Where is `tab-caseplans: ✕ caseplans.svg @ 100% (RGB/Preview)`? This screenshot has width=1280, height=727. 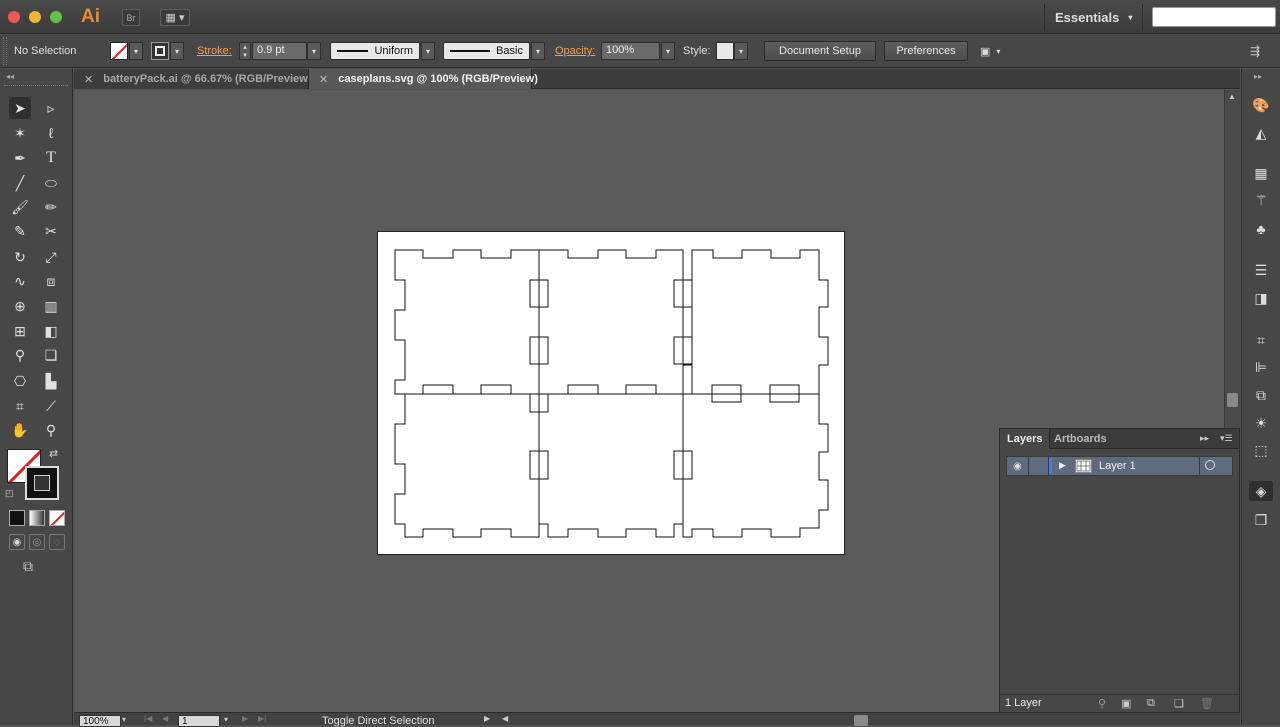 tab-caseplans: ✕ caseplans.svg @ 100% (RGB/Preview) is located at coordinates (423, 79).